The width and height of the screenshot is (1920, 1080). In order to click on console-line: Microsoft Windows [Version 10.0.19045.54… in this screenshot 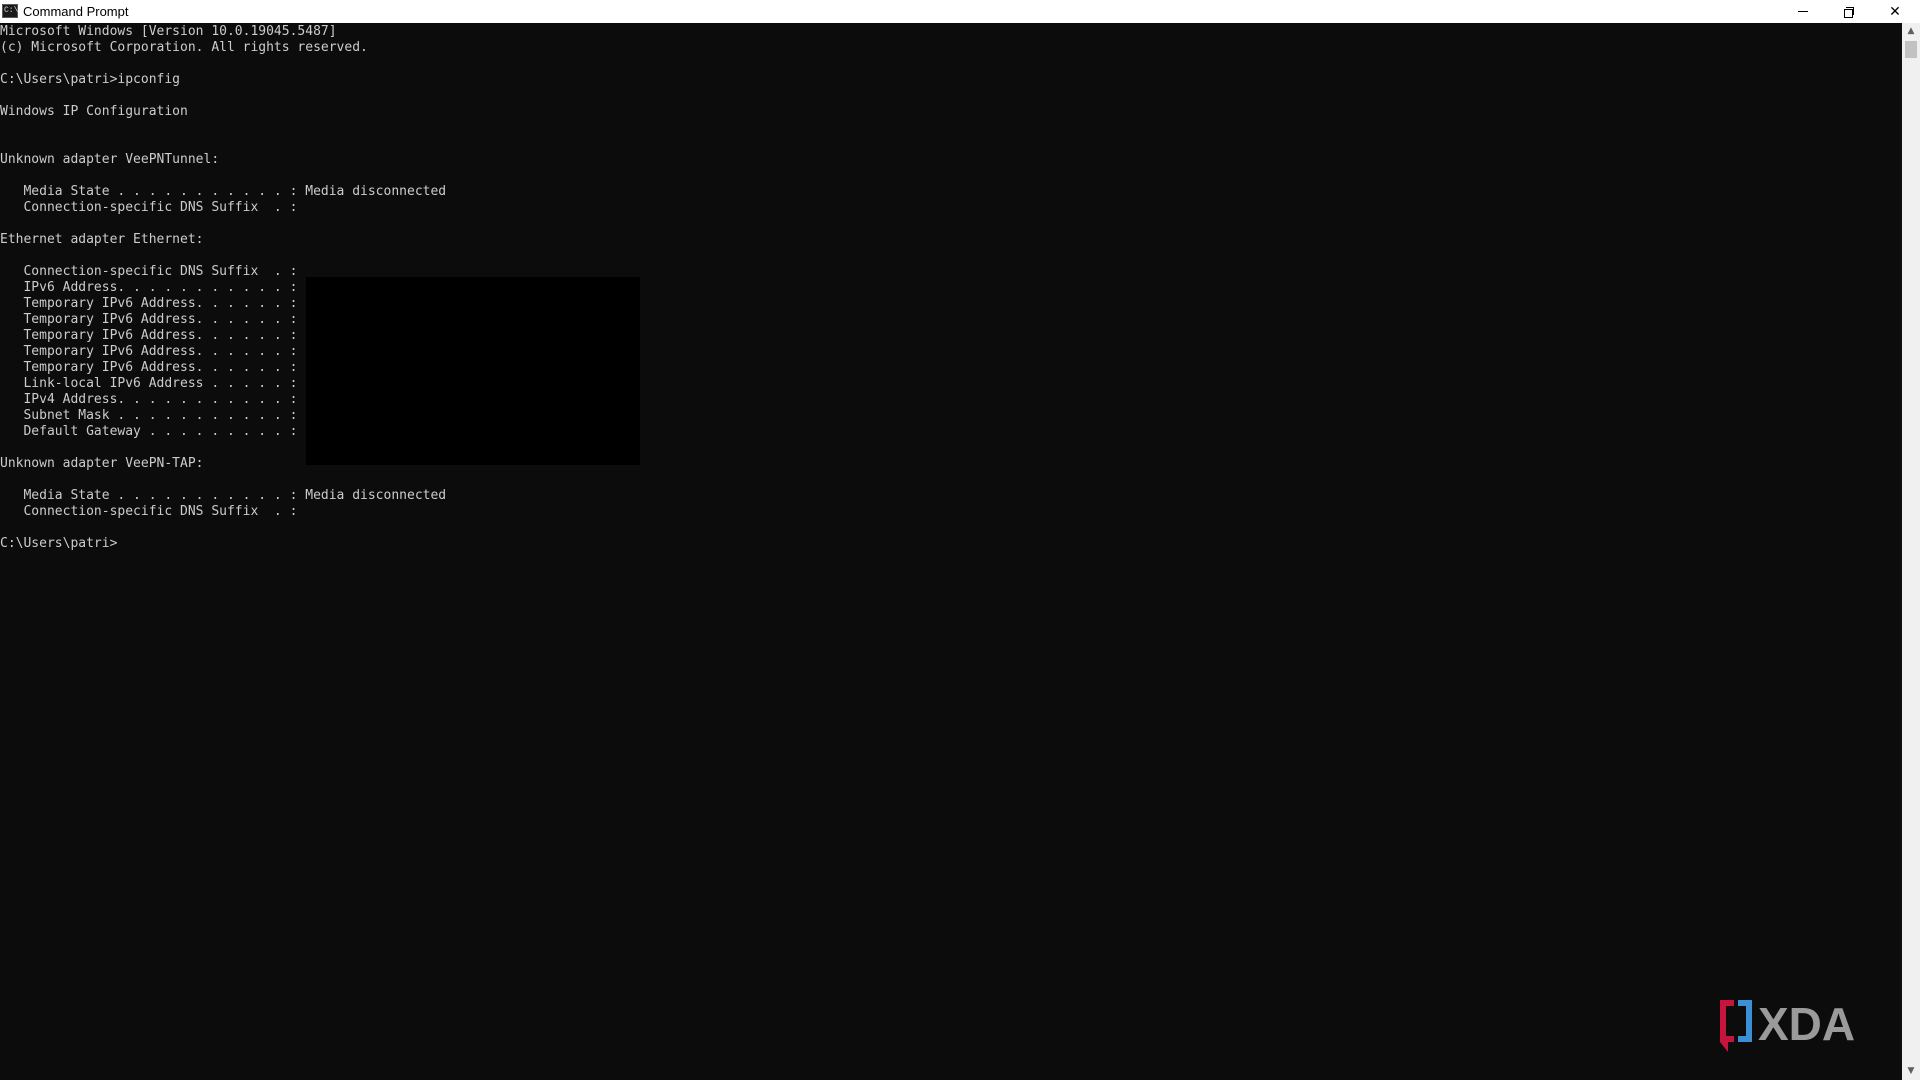, I will do `click(168, 31)`.